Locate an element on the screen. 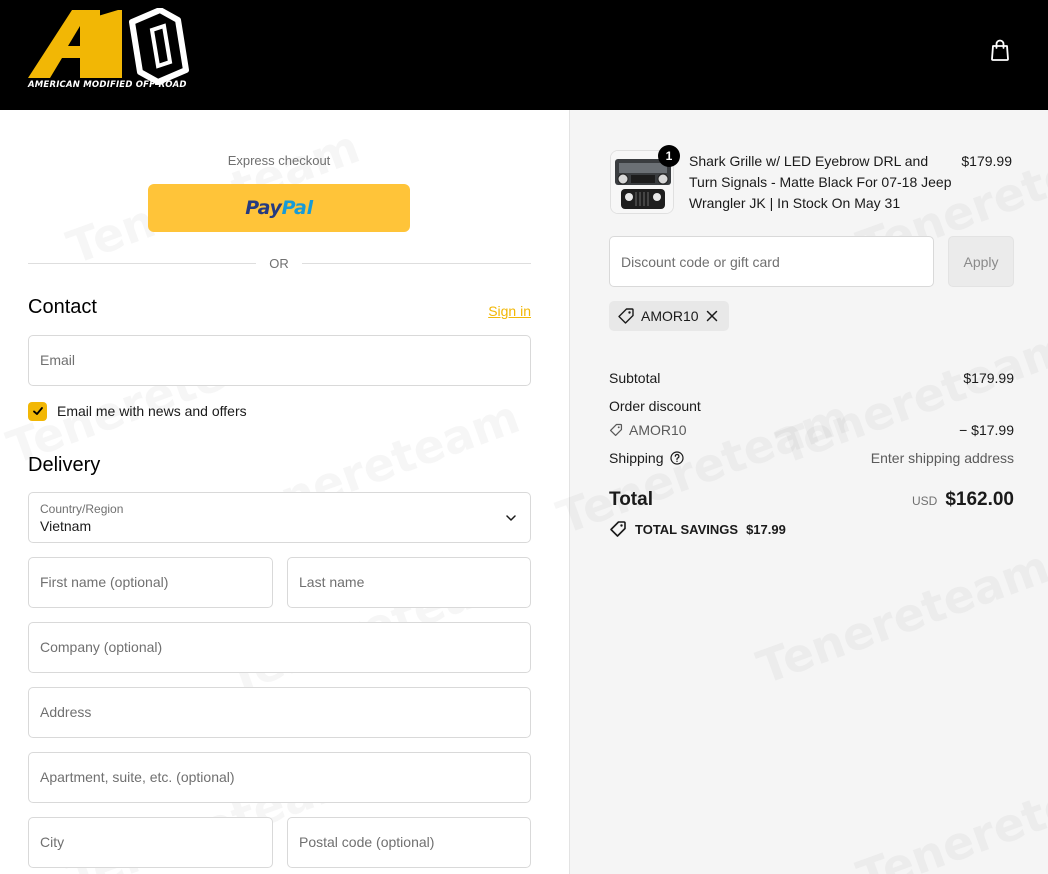 The image size is (1048, 874). applied-code-label: AMOR10 is located at coordinates (670, 316).